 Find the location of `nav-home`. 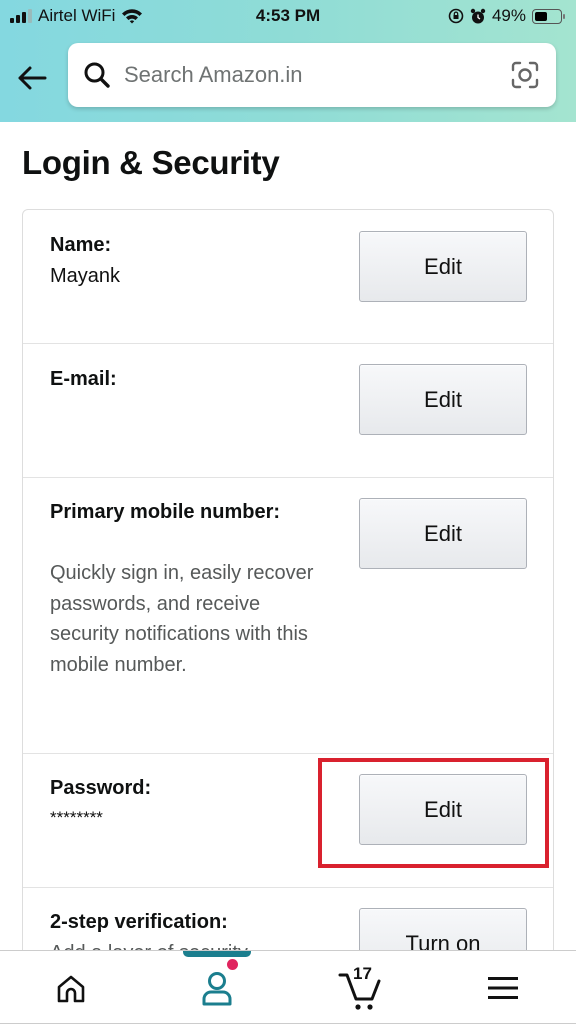

nav-home is located at coordinates (72, 987).